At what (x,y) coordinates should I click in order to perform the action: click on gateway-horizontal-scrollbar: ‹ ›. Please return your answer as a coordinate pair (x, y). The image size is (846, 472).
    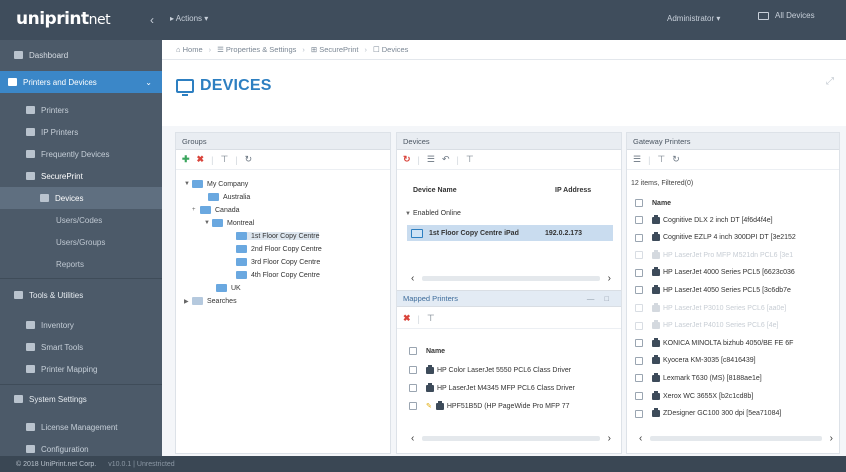
    Looking at the image, I should click on (736, 438).